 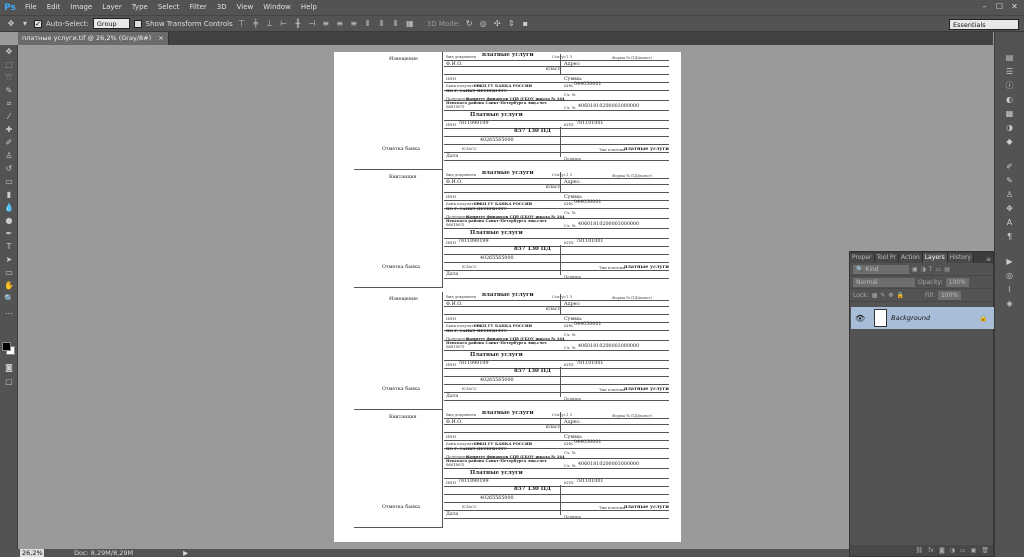 What do you see at coordinates (6, 346) in the screenshot?
I see `foreground-color-swatch` at bounding box center [6, 346].